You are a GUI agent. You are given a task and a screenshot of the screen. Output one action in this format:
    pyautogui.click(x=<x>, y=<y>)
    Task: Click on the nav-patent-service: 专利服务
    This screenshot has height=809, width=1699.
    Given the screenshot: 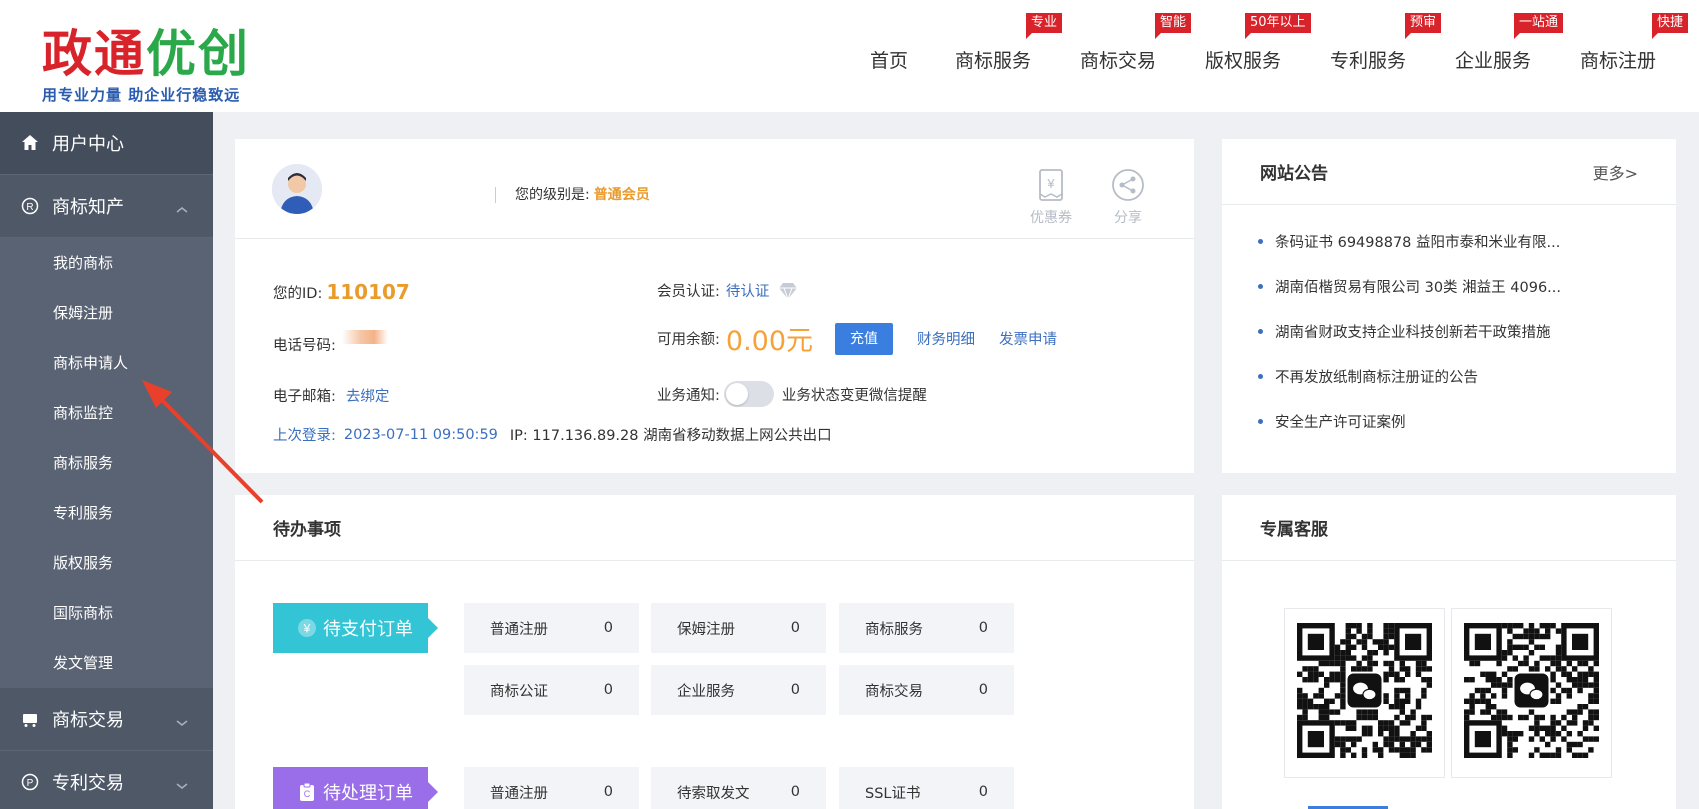 What is the action you would take?
    pyautogui.click(x=1368, y=59)
    